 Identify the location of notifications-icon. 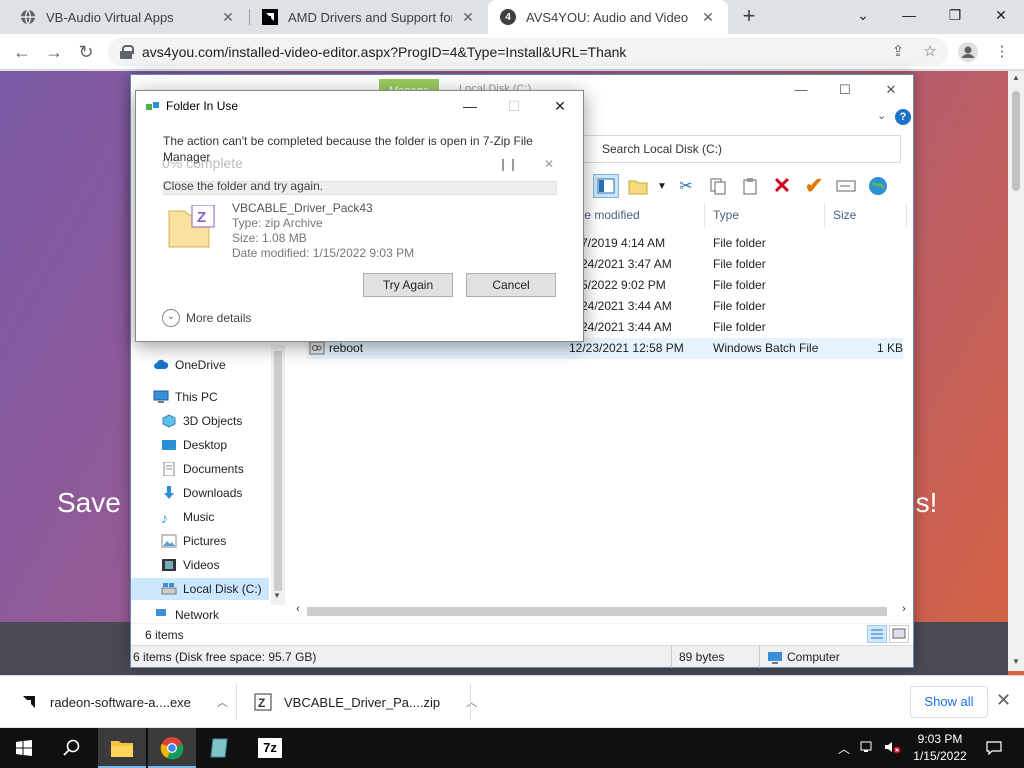
(994, 748).